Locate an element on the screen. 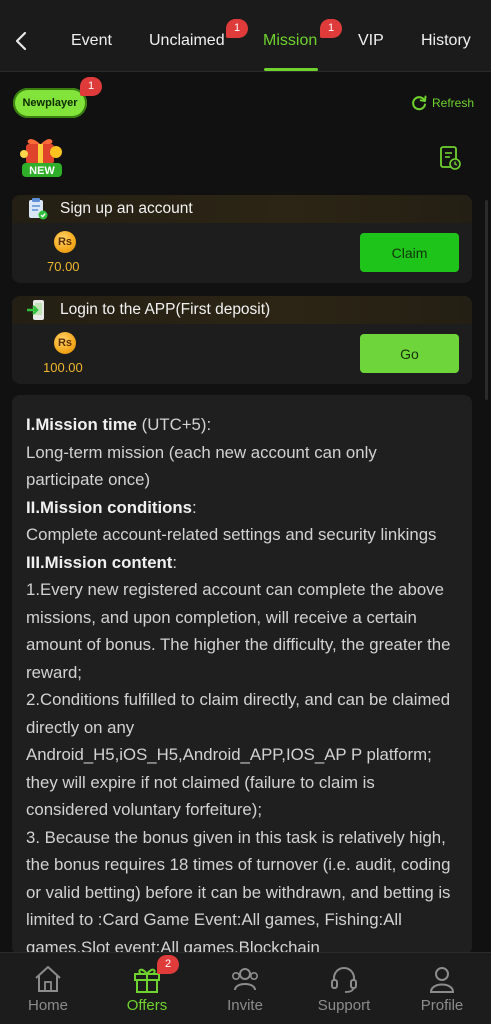 This screenshot has height=1024, width=491. refresh-icon is located at coordinates (419, 103).